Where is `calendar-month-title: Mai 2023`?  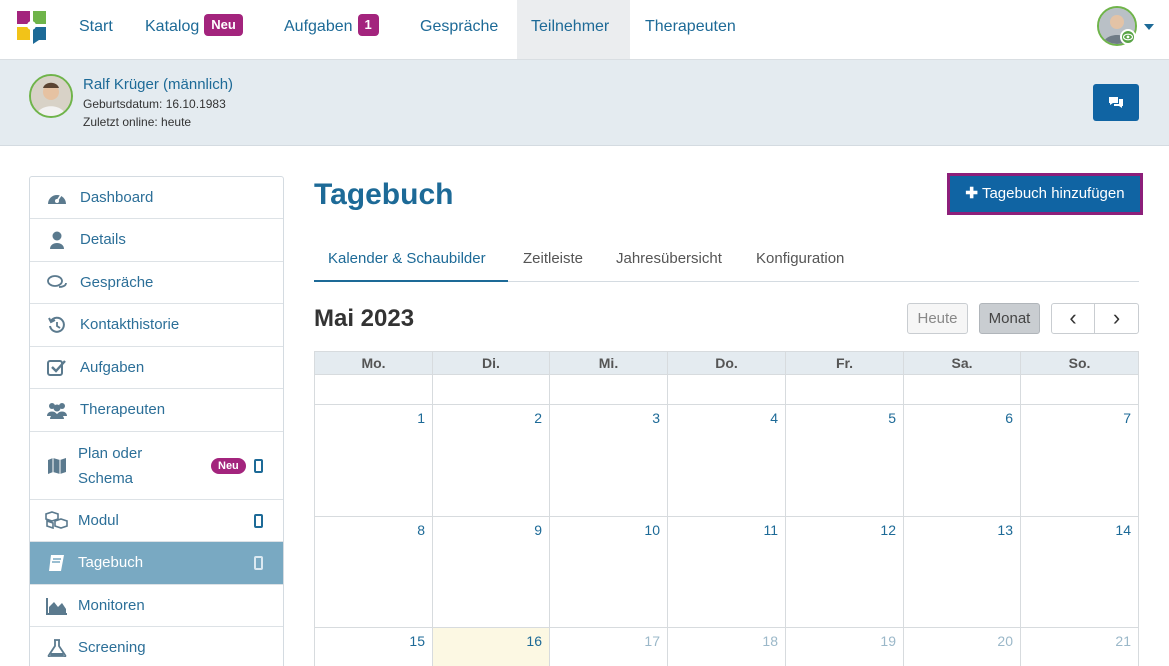
calendar-month-title: Mai 2023 is located at coordinates (364, 318).